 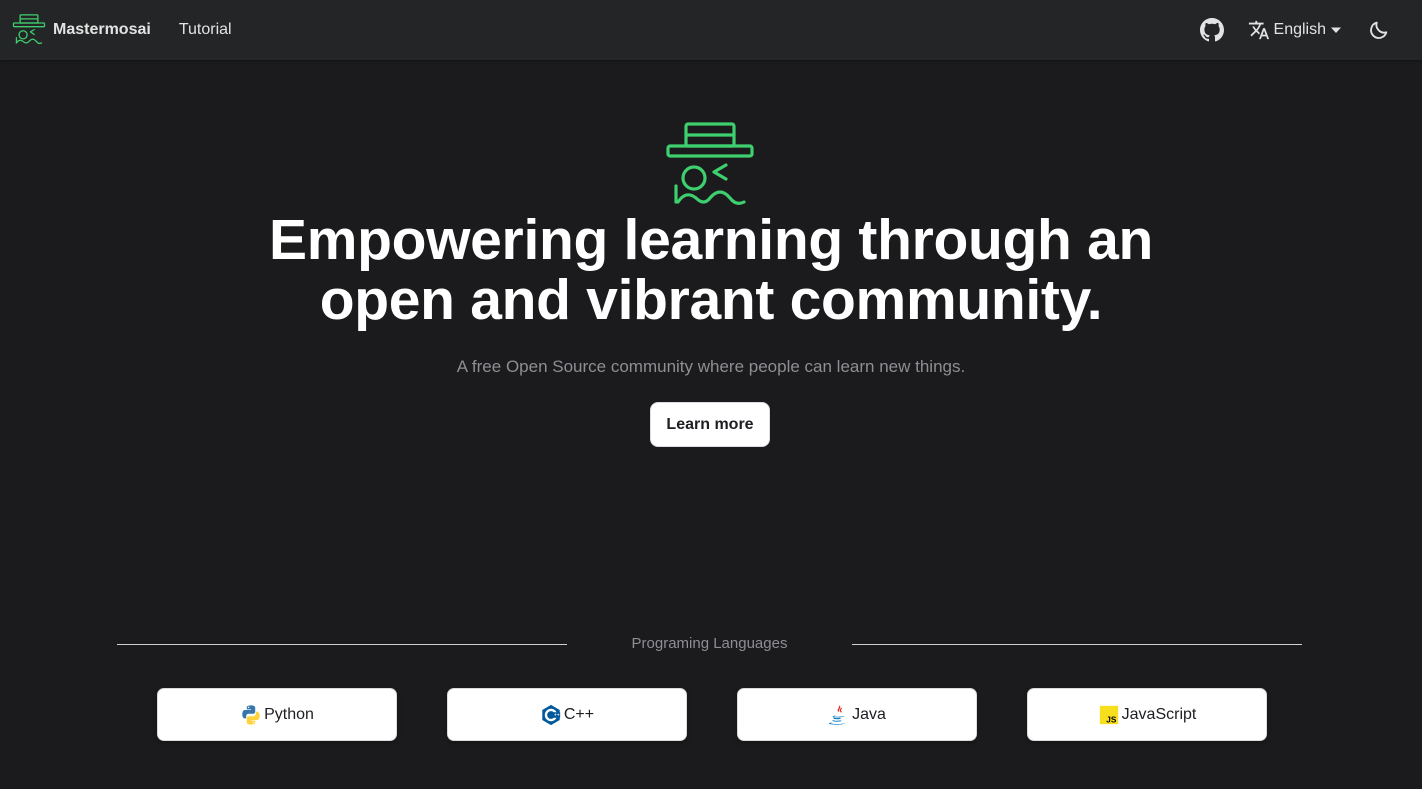 What do you see at coordinates (579, 714) in the screenshot?
I see `language-card-label: C++` at bounding box center [579, 714].